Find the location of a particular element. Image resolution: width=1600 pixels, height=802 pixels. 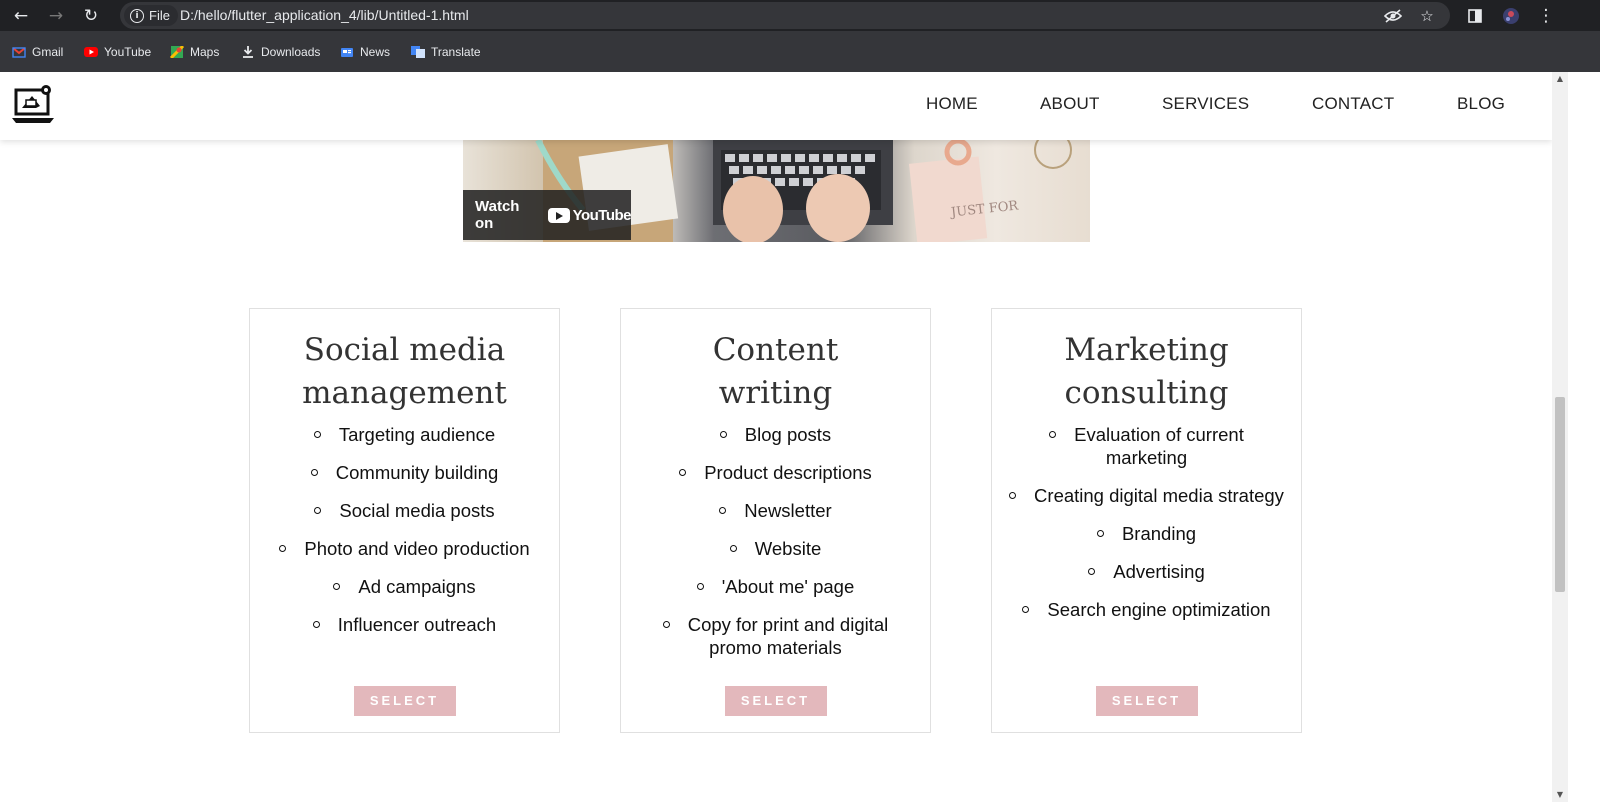

bookmark-label: YouTube is located at coordinates (128, 51).